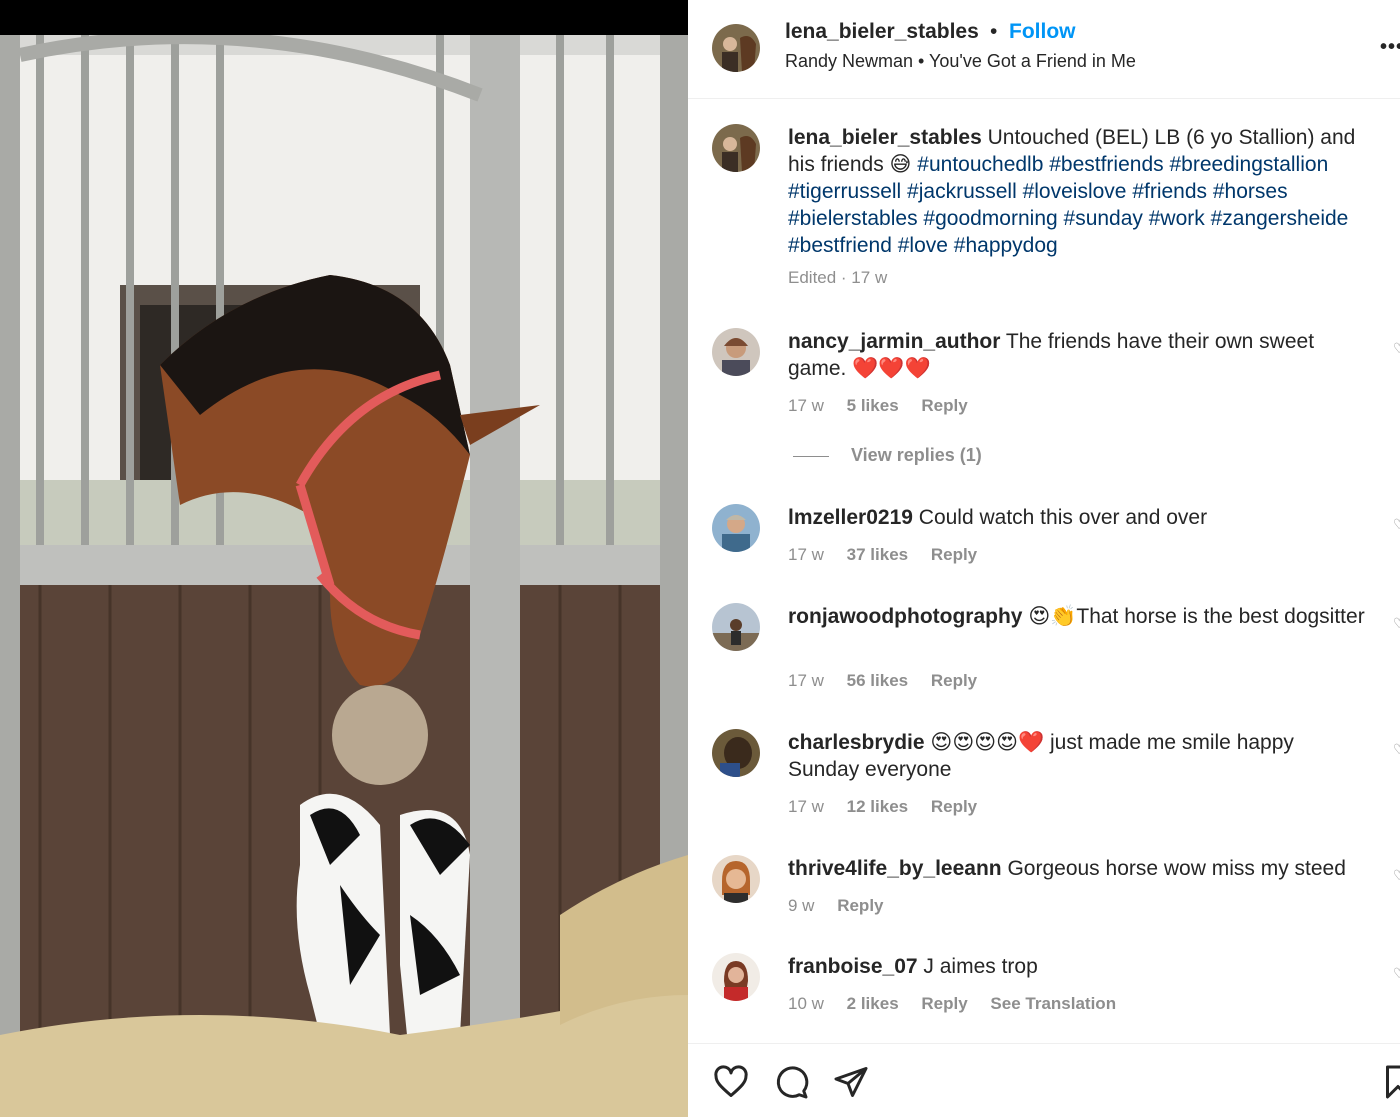 This screenshot has height=1117, width=1400. I want to click on post-action-bar, so click(1044, 1080).